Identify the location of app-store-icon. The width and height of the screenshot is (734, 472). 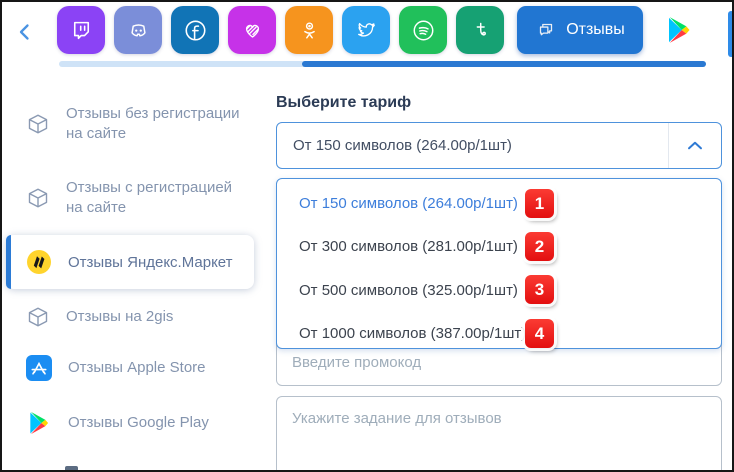
(39, 368).